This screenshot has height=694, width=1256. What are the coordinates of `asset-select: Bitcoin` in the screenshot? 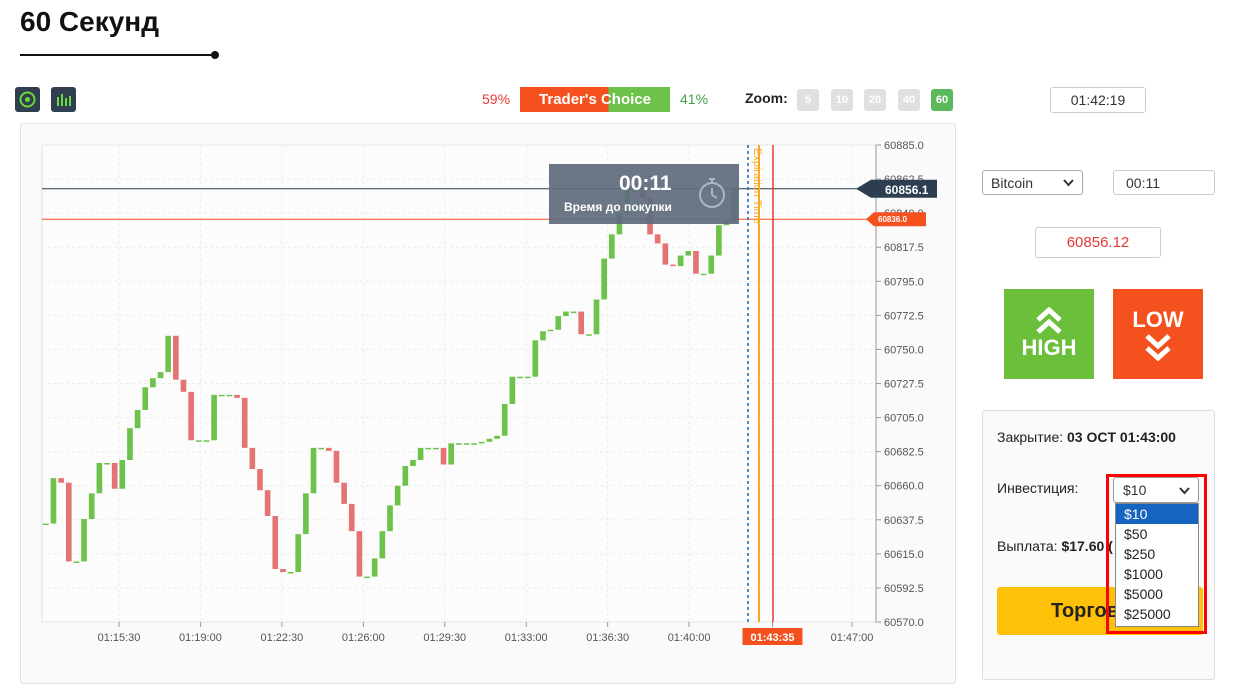 It's located at (1032, 182).